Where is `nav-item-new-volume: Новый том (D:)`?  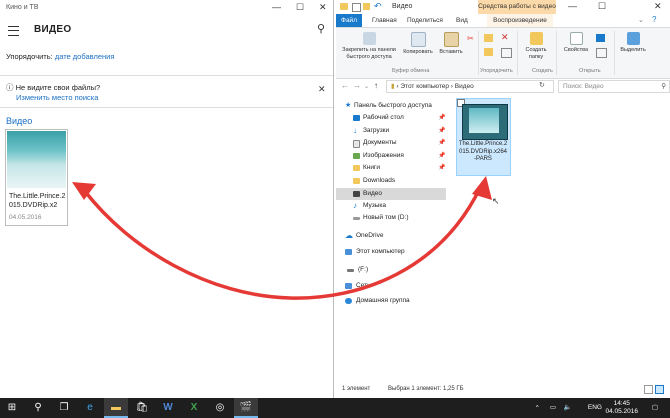
nav-item-new-volume: Новый том (D:) is located at coordinates (395, 218).